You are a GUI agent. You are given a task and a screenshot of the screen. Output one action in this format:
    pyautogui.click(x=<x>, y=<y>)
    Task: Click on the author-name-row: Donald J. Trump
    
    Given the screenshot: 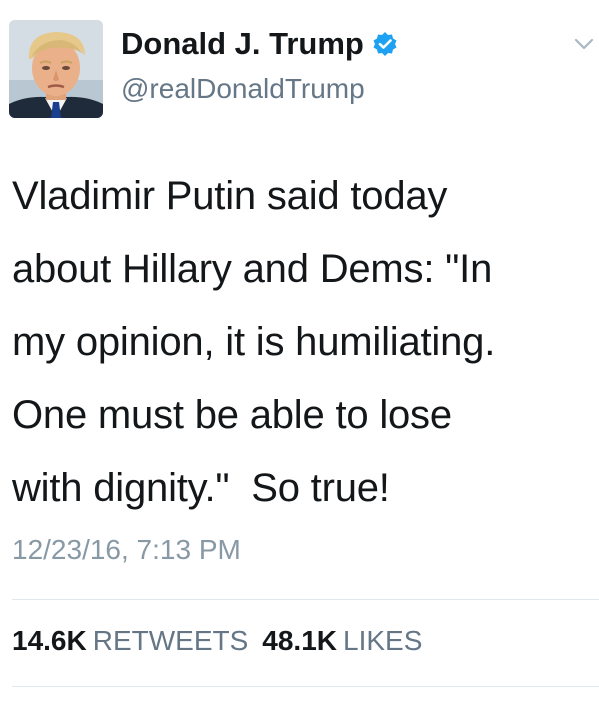 What is the action you would take?
    pyautogui.click(x=259, y=44)
    